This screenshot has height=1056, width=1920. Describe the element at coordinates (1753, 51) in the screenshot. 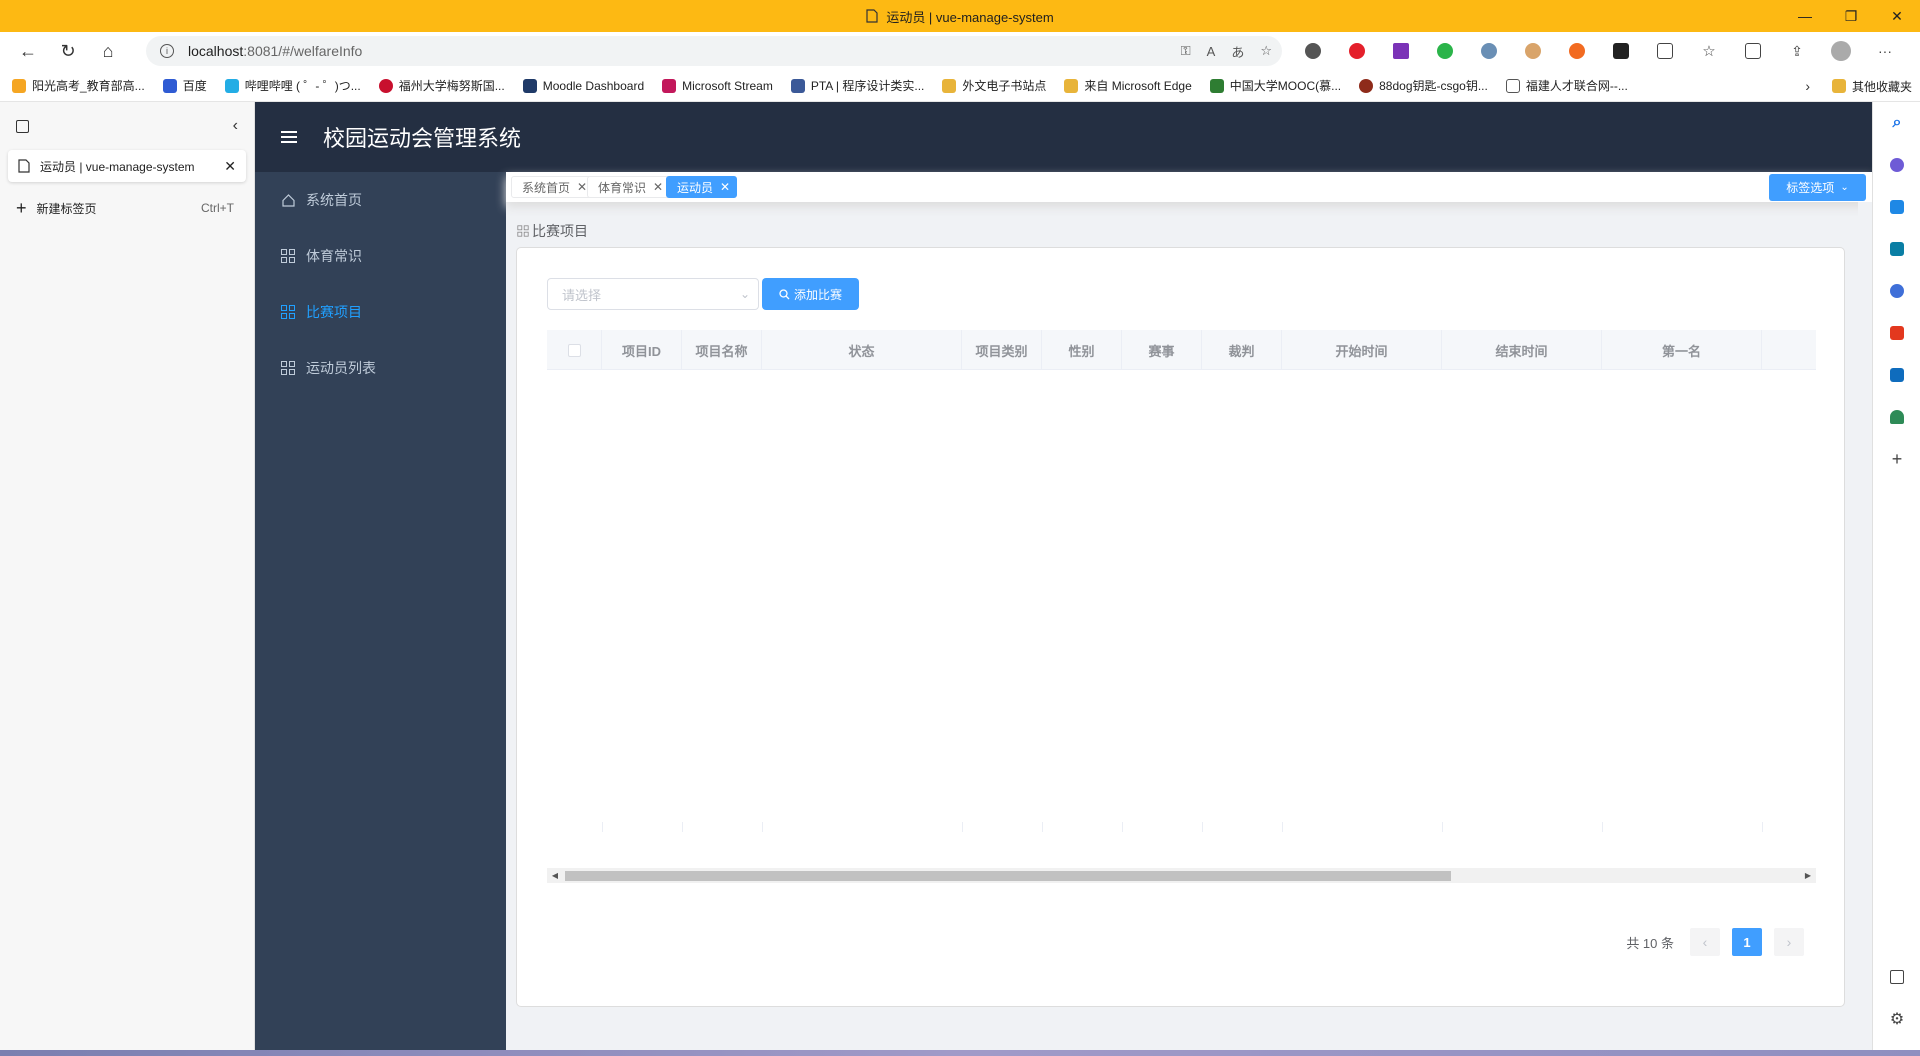

I see `collections-icon` at that location.